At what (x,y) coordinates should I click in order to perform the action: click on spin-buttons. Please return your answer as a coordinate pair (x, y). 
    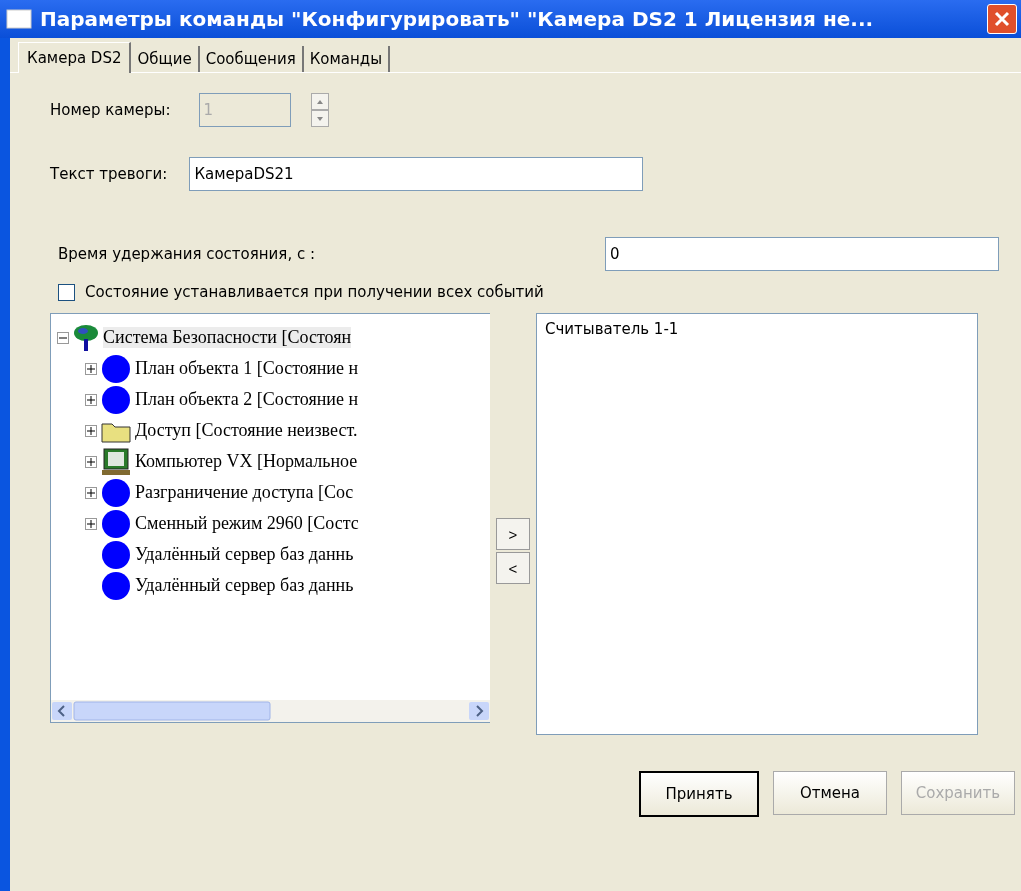
    Looking at the image, I should click on (319, 110).